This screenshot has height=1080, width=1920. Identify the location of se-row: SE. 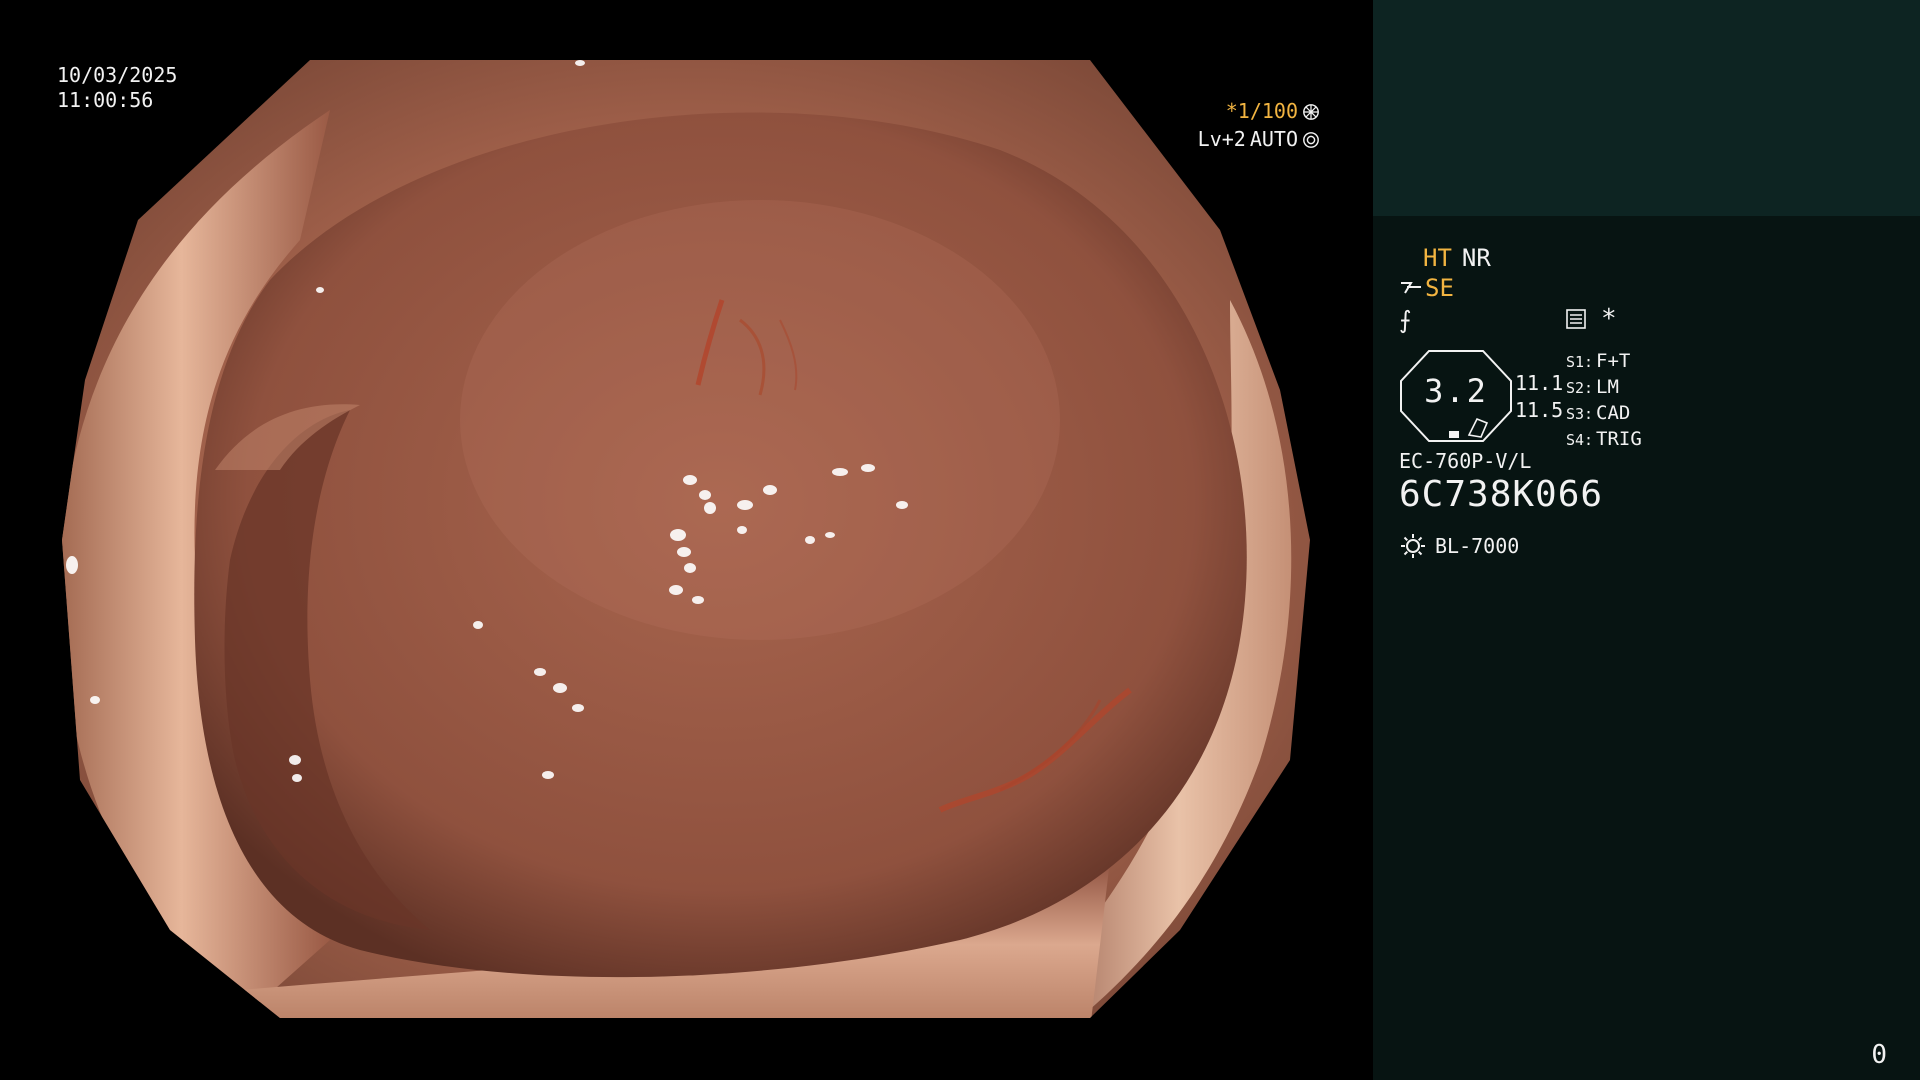
(1426, 288).